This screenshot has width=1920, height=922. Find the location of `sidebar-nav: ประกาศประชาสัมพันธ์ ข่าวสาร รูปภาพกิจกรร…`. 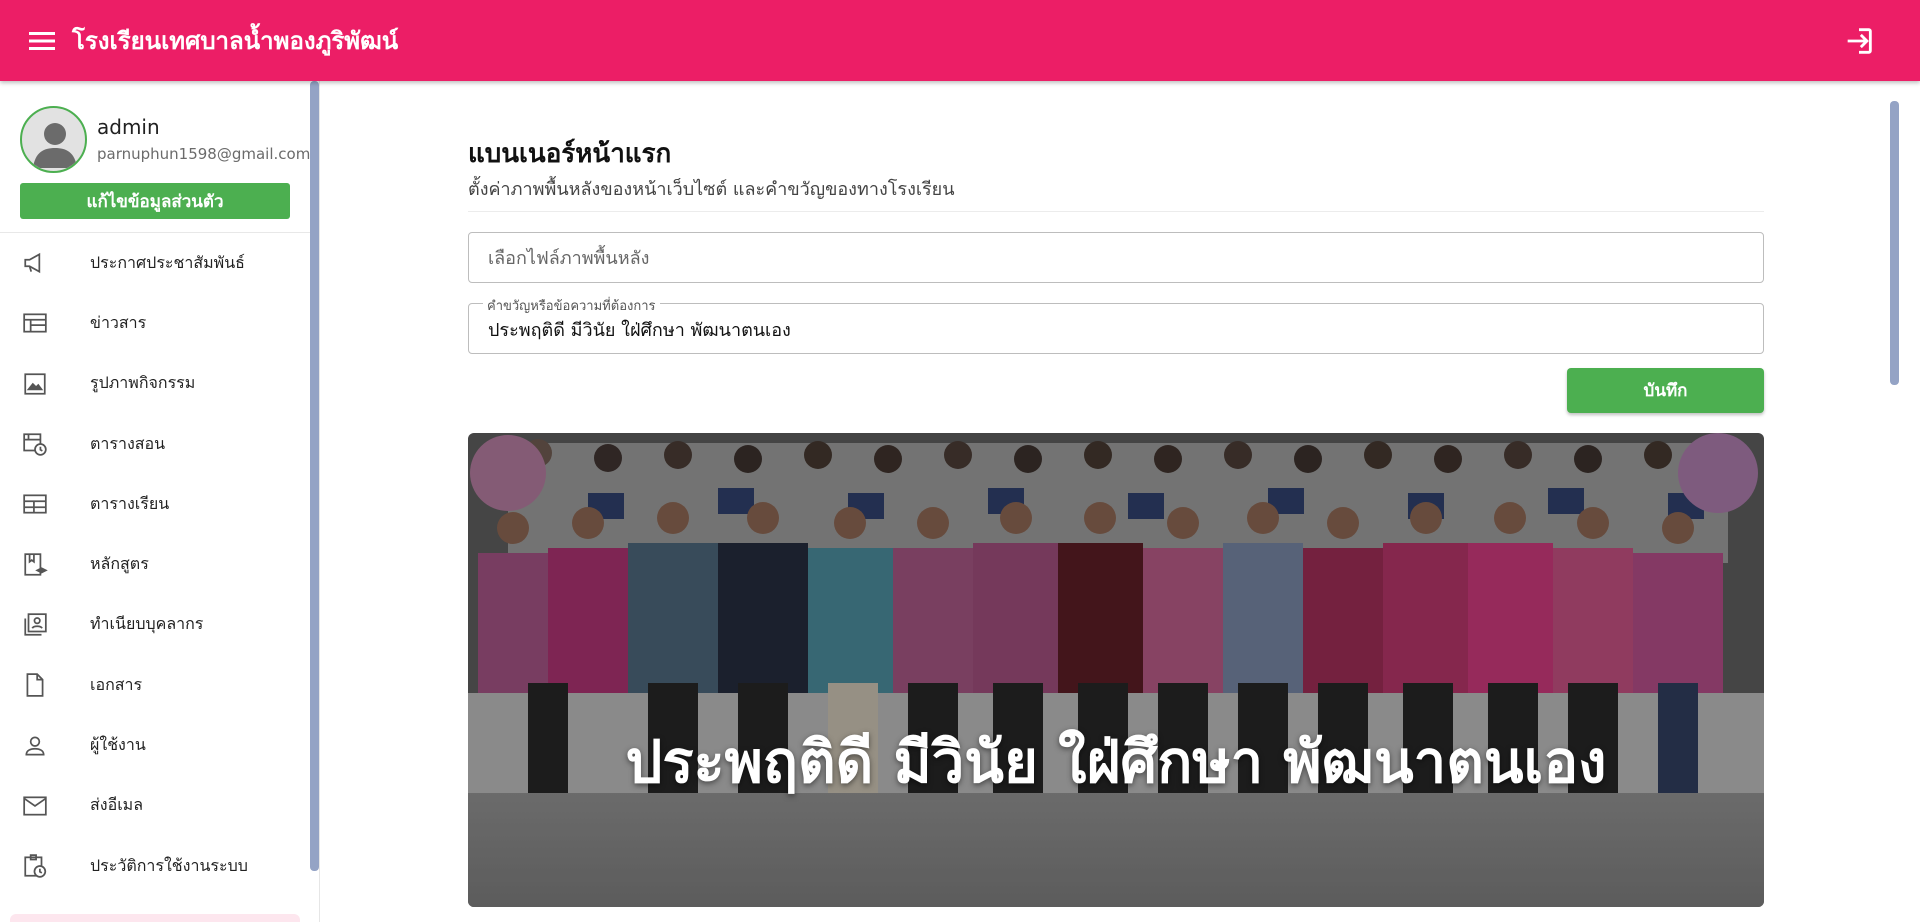

sidebar-nav: ประกาศประชาสัมพันธ์ ข่าวสาร รูปภาพกิจกรร… is located at coordinates (155, 564).